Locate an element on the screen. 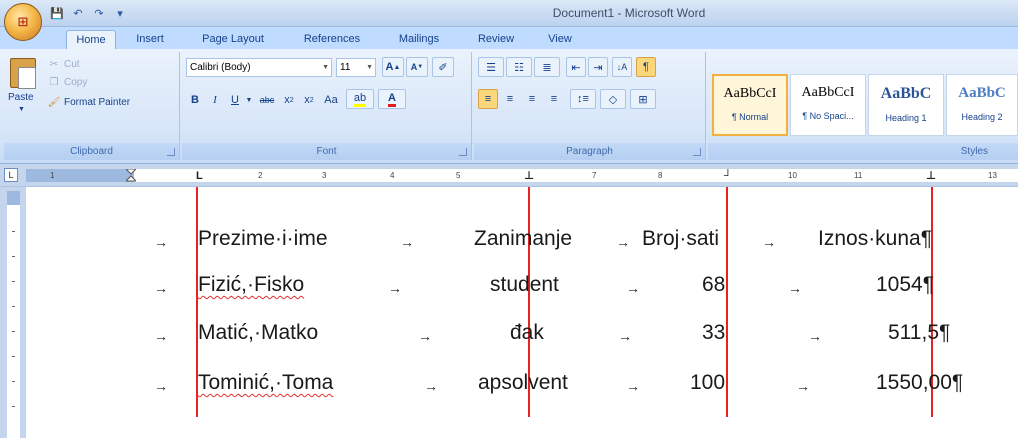 The height and width of the screenshot is (438, 1018). horizontal-ruler-bar: L 1 L 2 3 4 5 ⊥ 7 8 ┘ 10 11 ⊥ 13 is located at coordinates (509, 175).